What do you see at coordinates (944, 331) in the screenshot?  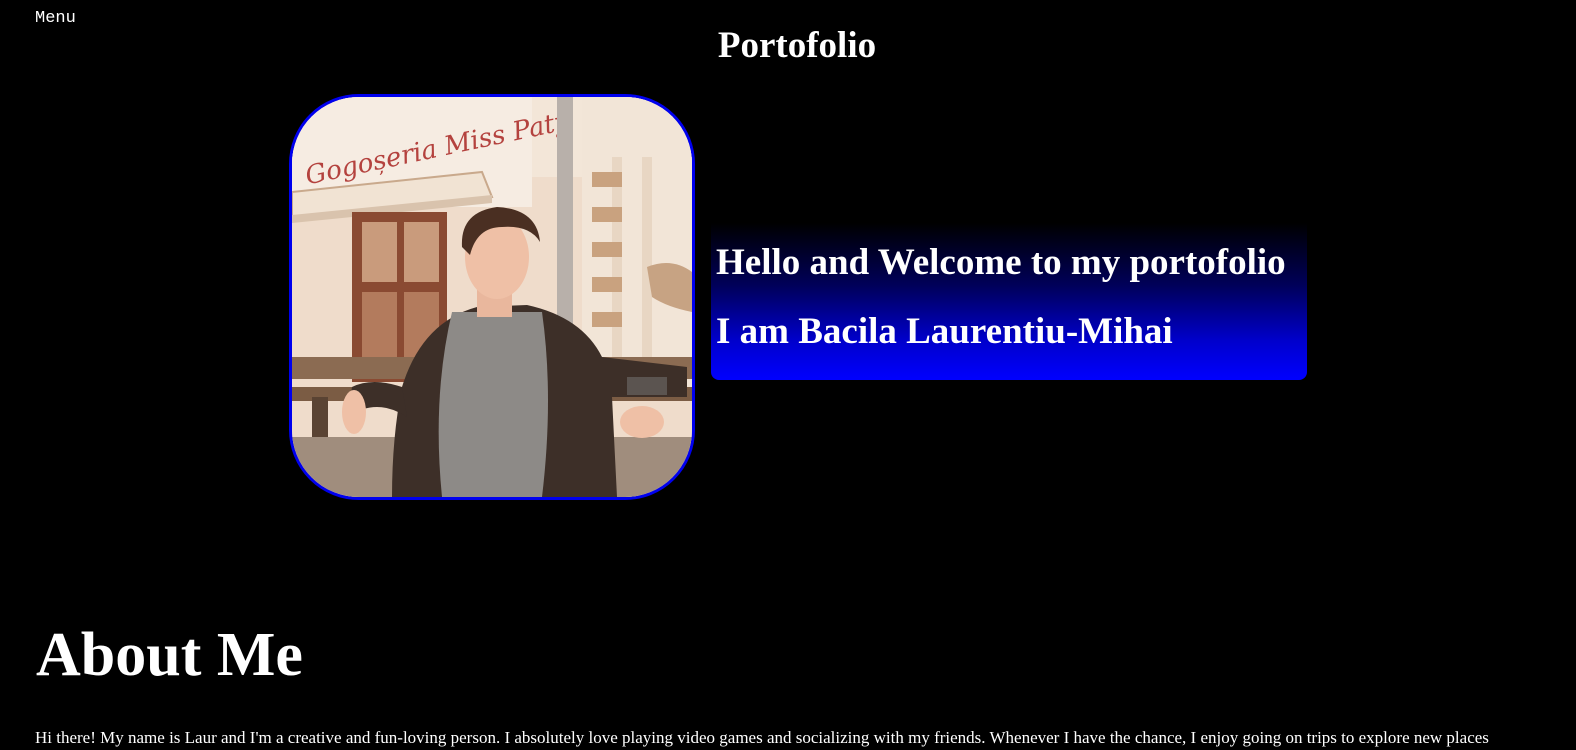 I see `name-heading: I am Bacila Laurentiu-Mihai` at bounding box center [944, 331].